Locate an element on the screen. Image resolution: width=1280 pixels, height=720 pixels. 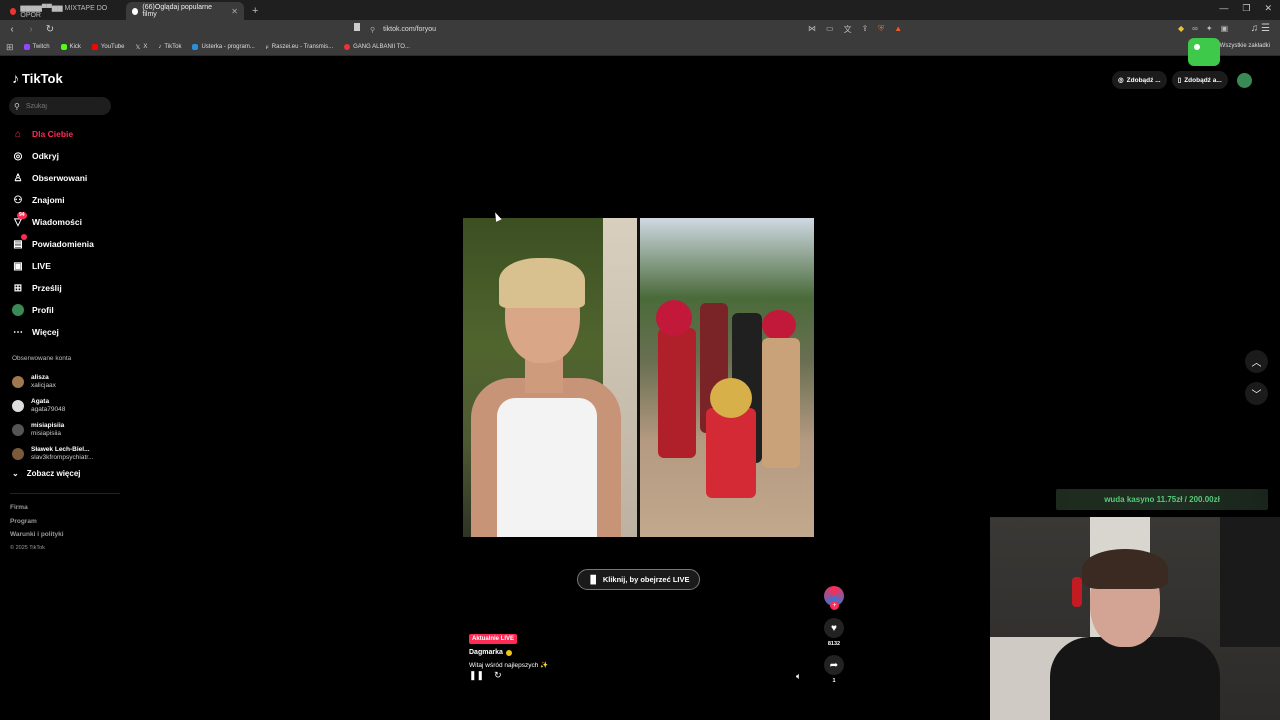
pause-icon: ❚❚ is located at coordinates (476, 675).